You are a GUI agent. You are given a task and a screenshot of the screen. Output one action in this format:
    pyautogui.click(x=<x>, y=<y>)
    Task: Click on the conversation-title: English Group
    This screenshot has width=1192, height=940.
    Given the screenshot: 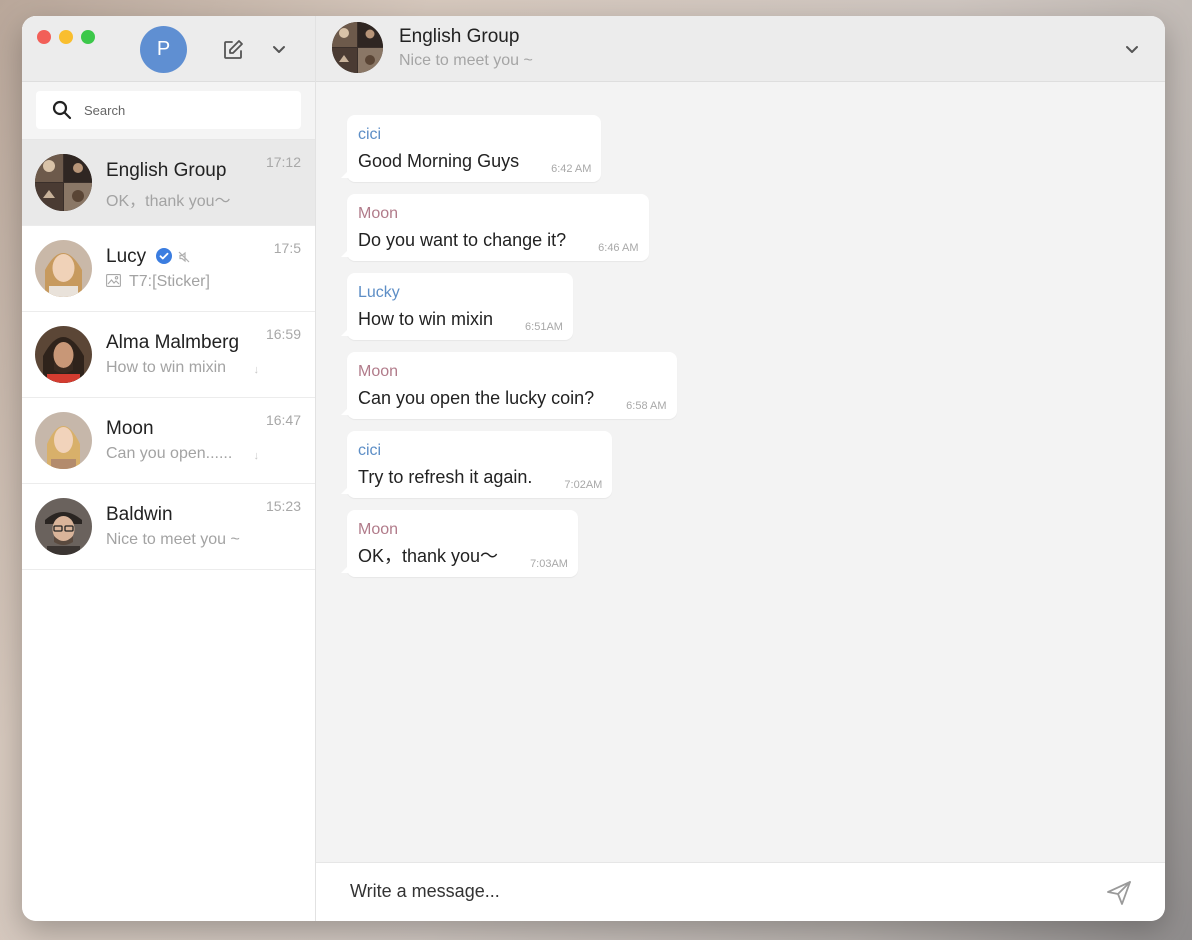 What is the action you would take?
    pyautogui.click(x=459, y=36)
    